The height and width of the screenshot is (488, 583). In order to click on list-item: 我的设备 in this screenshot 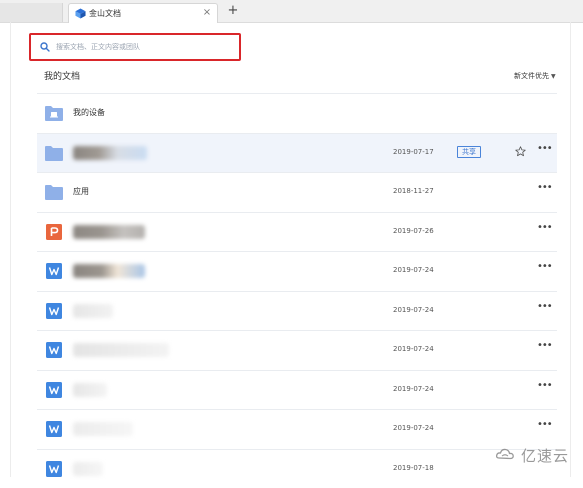, I will do `click(297, 113)`.